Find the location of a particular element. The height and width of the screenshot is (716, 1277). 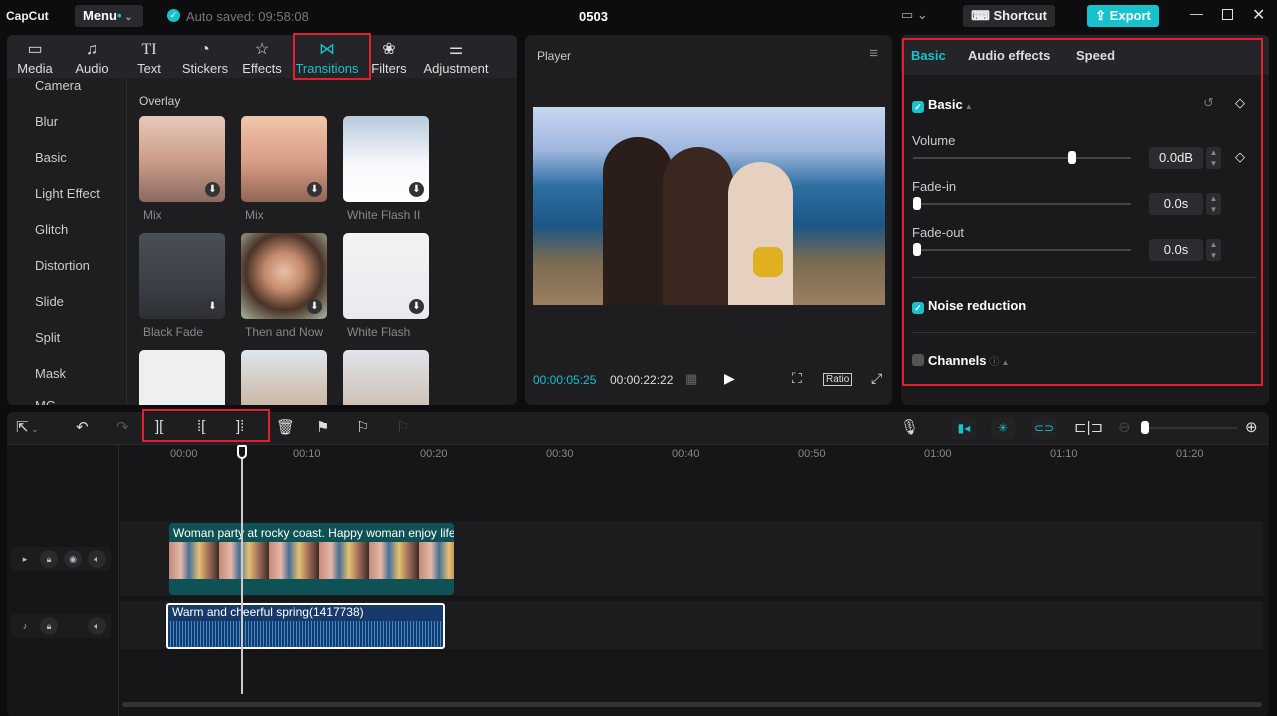

audio-clip: Warm and cheerful spring(1417738) is located at coordinates (305, 626).